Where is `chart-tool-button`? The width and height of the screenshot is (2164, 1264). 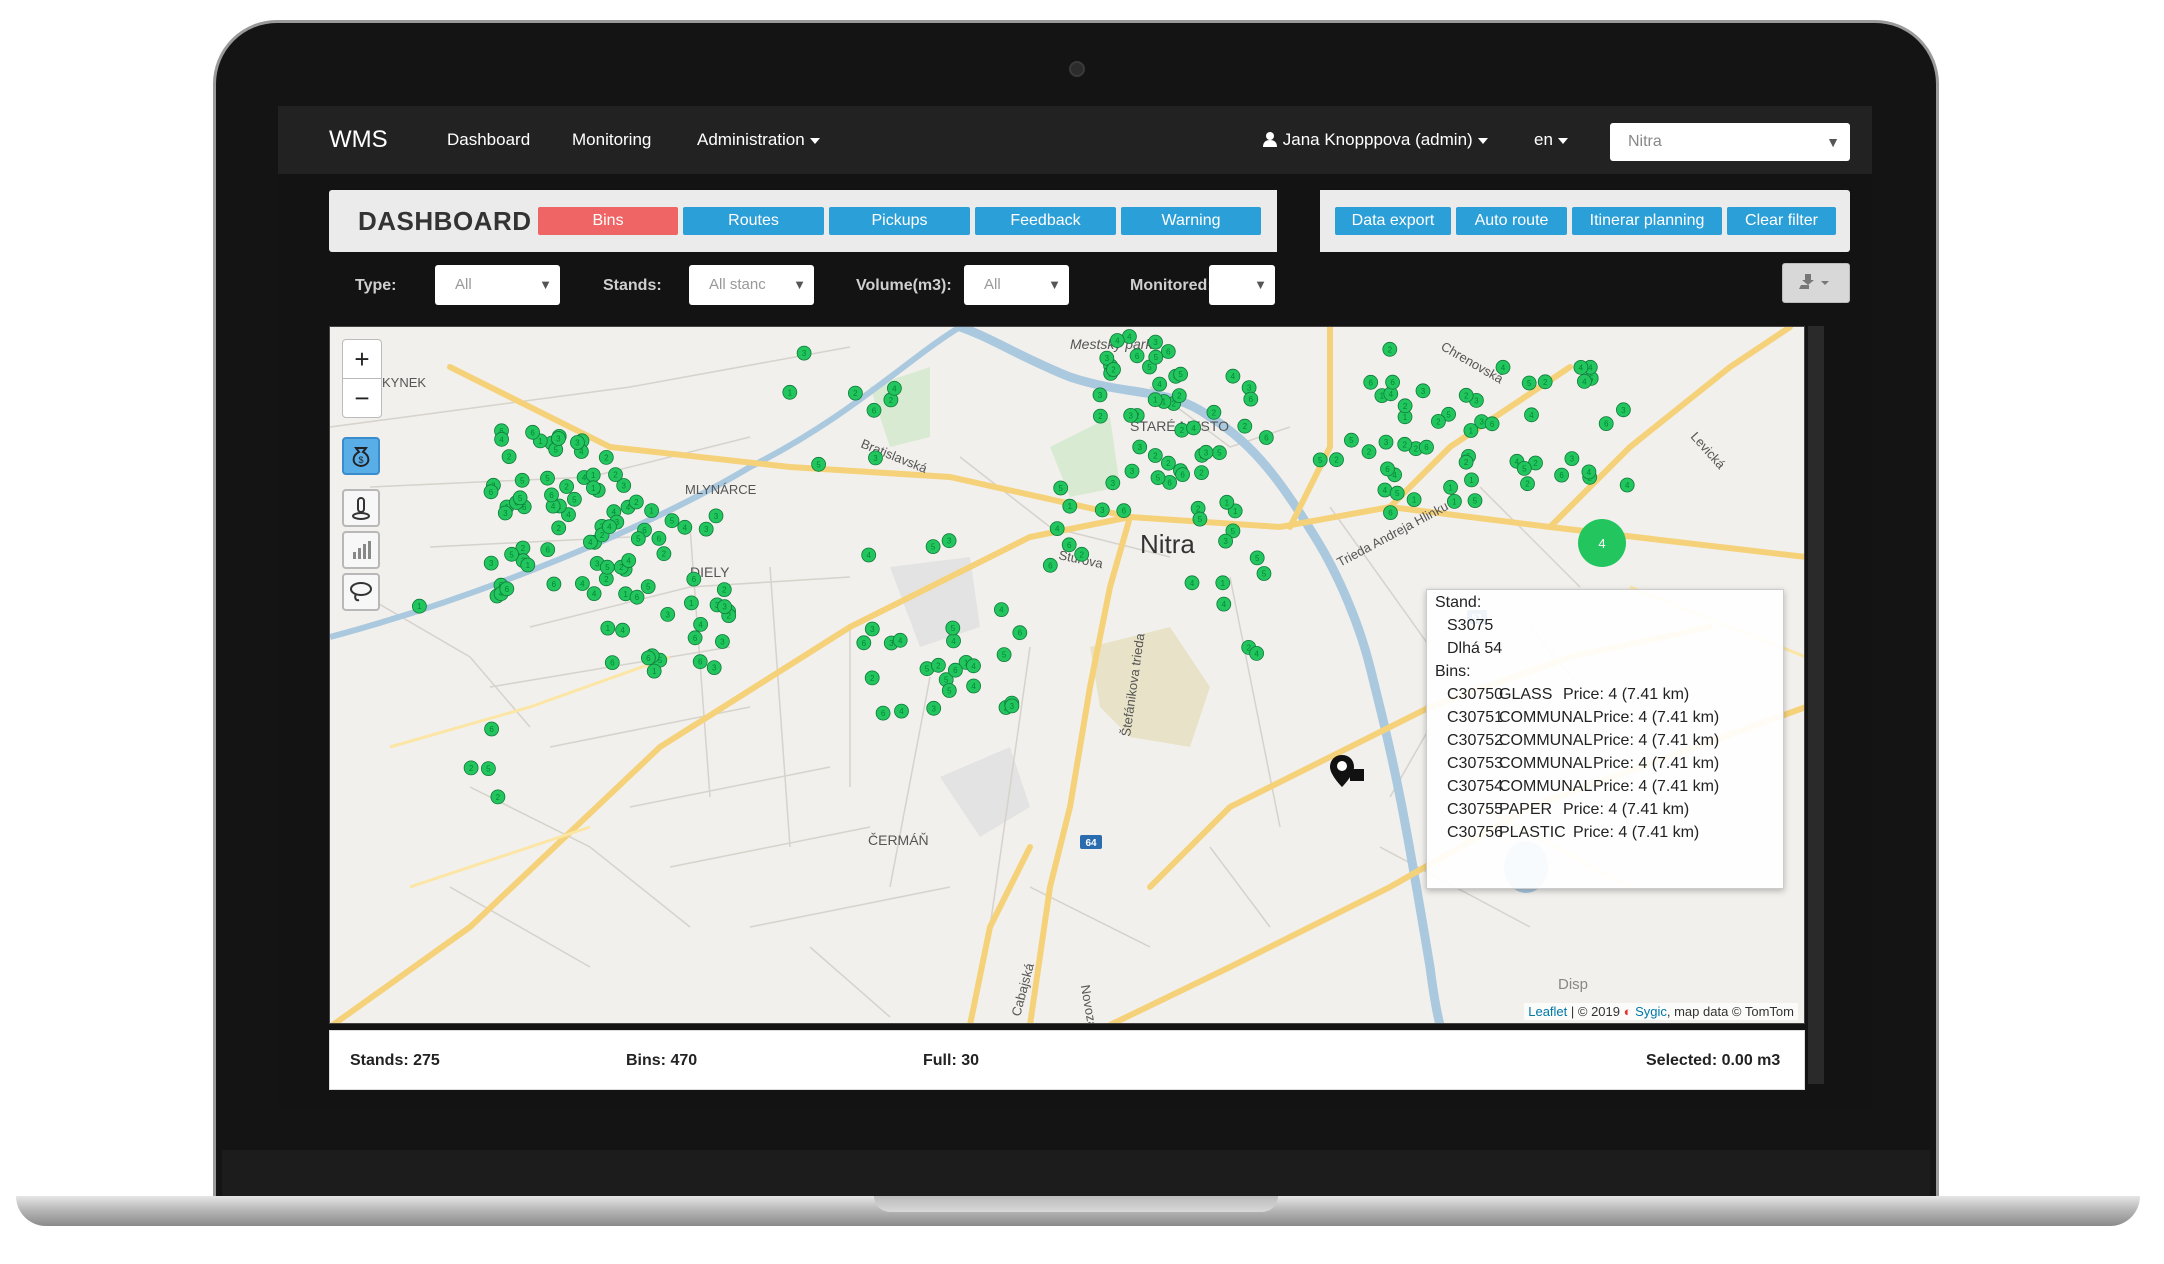 chart-tool-button is located at coordinates (361, 550).